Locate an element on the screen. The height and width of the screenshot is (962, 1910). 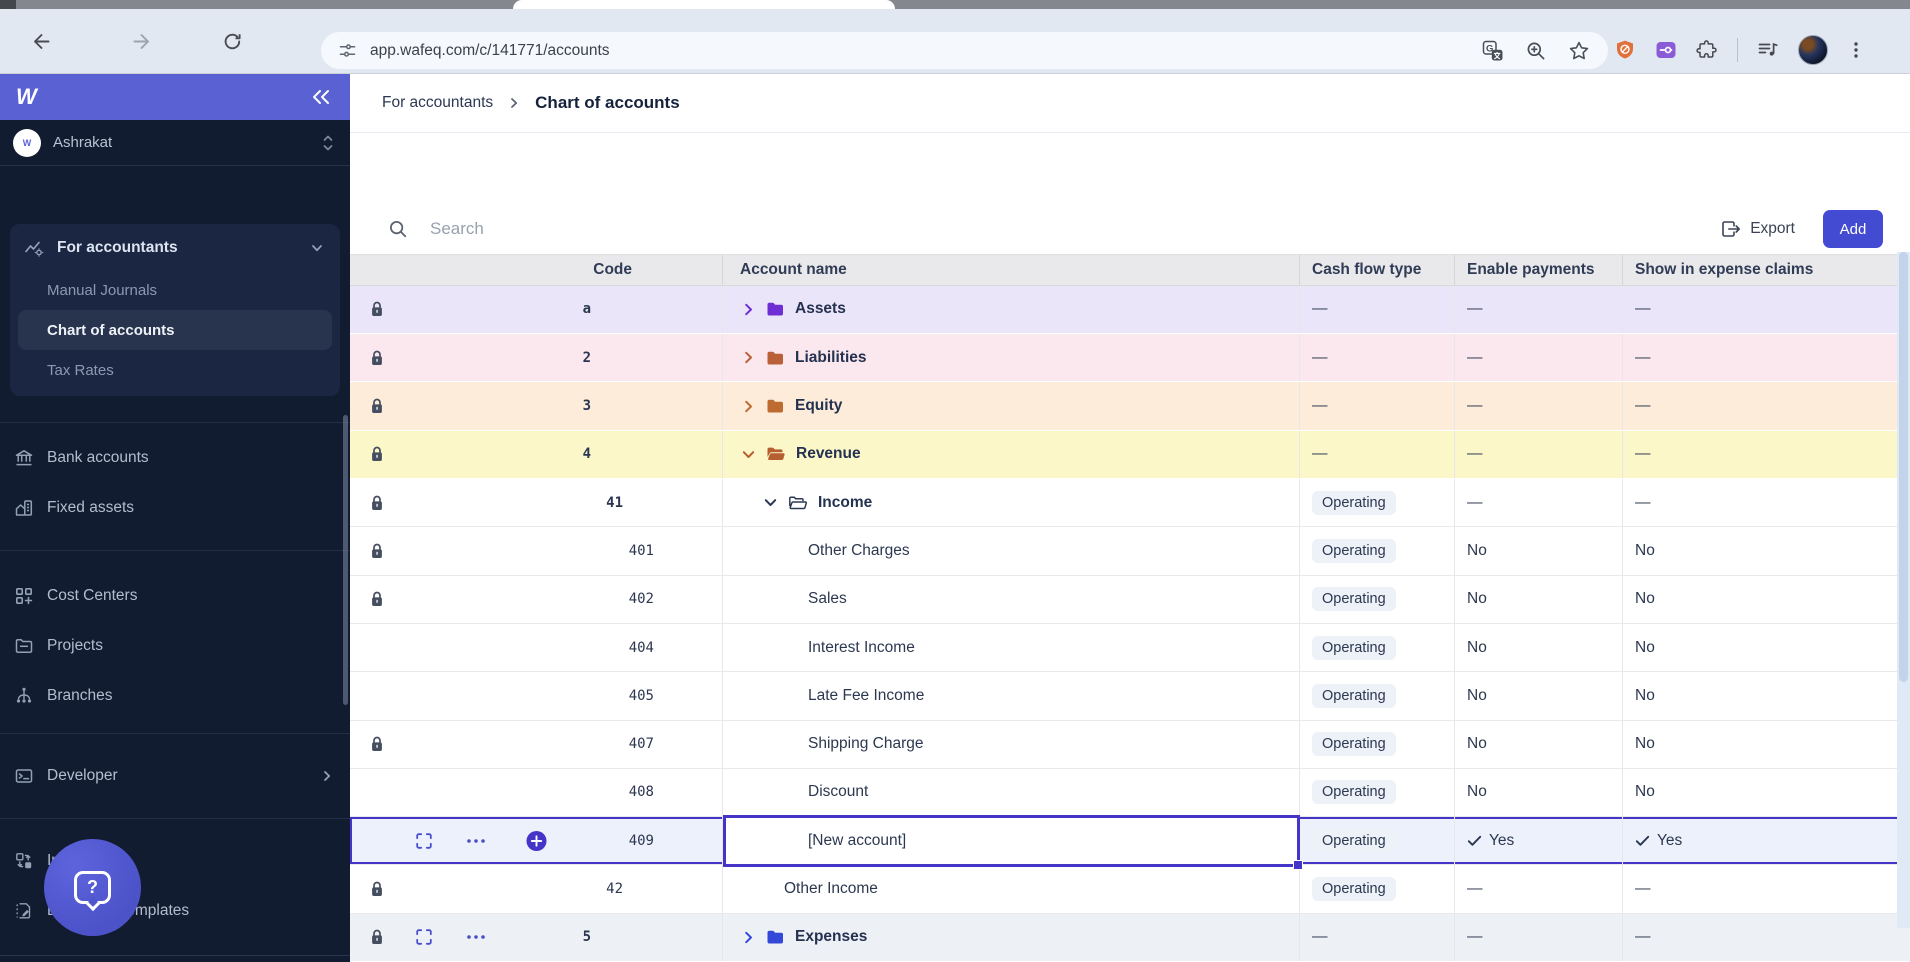
sidebar-item-projects: Projects is located at coordinates (175, 646).